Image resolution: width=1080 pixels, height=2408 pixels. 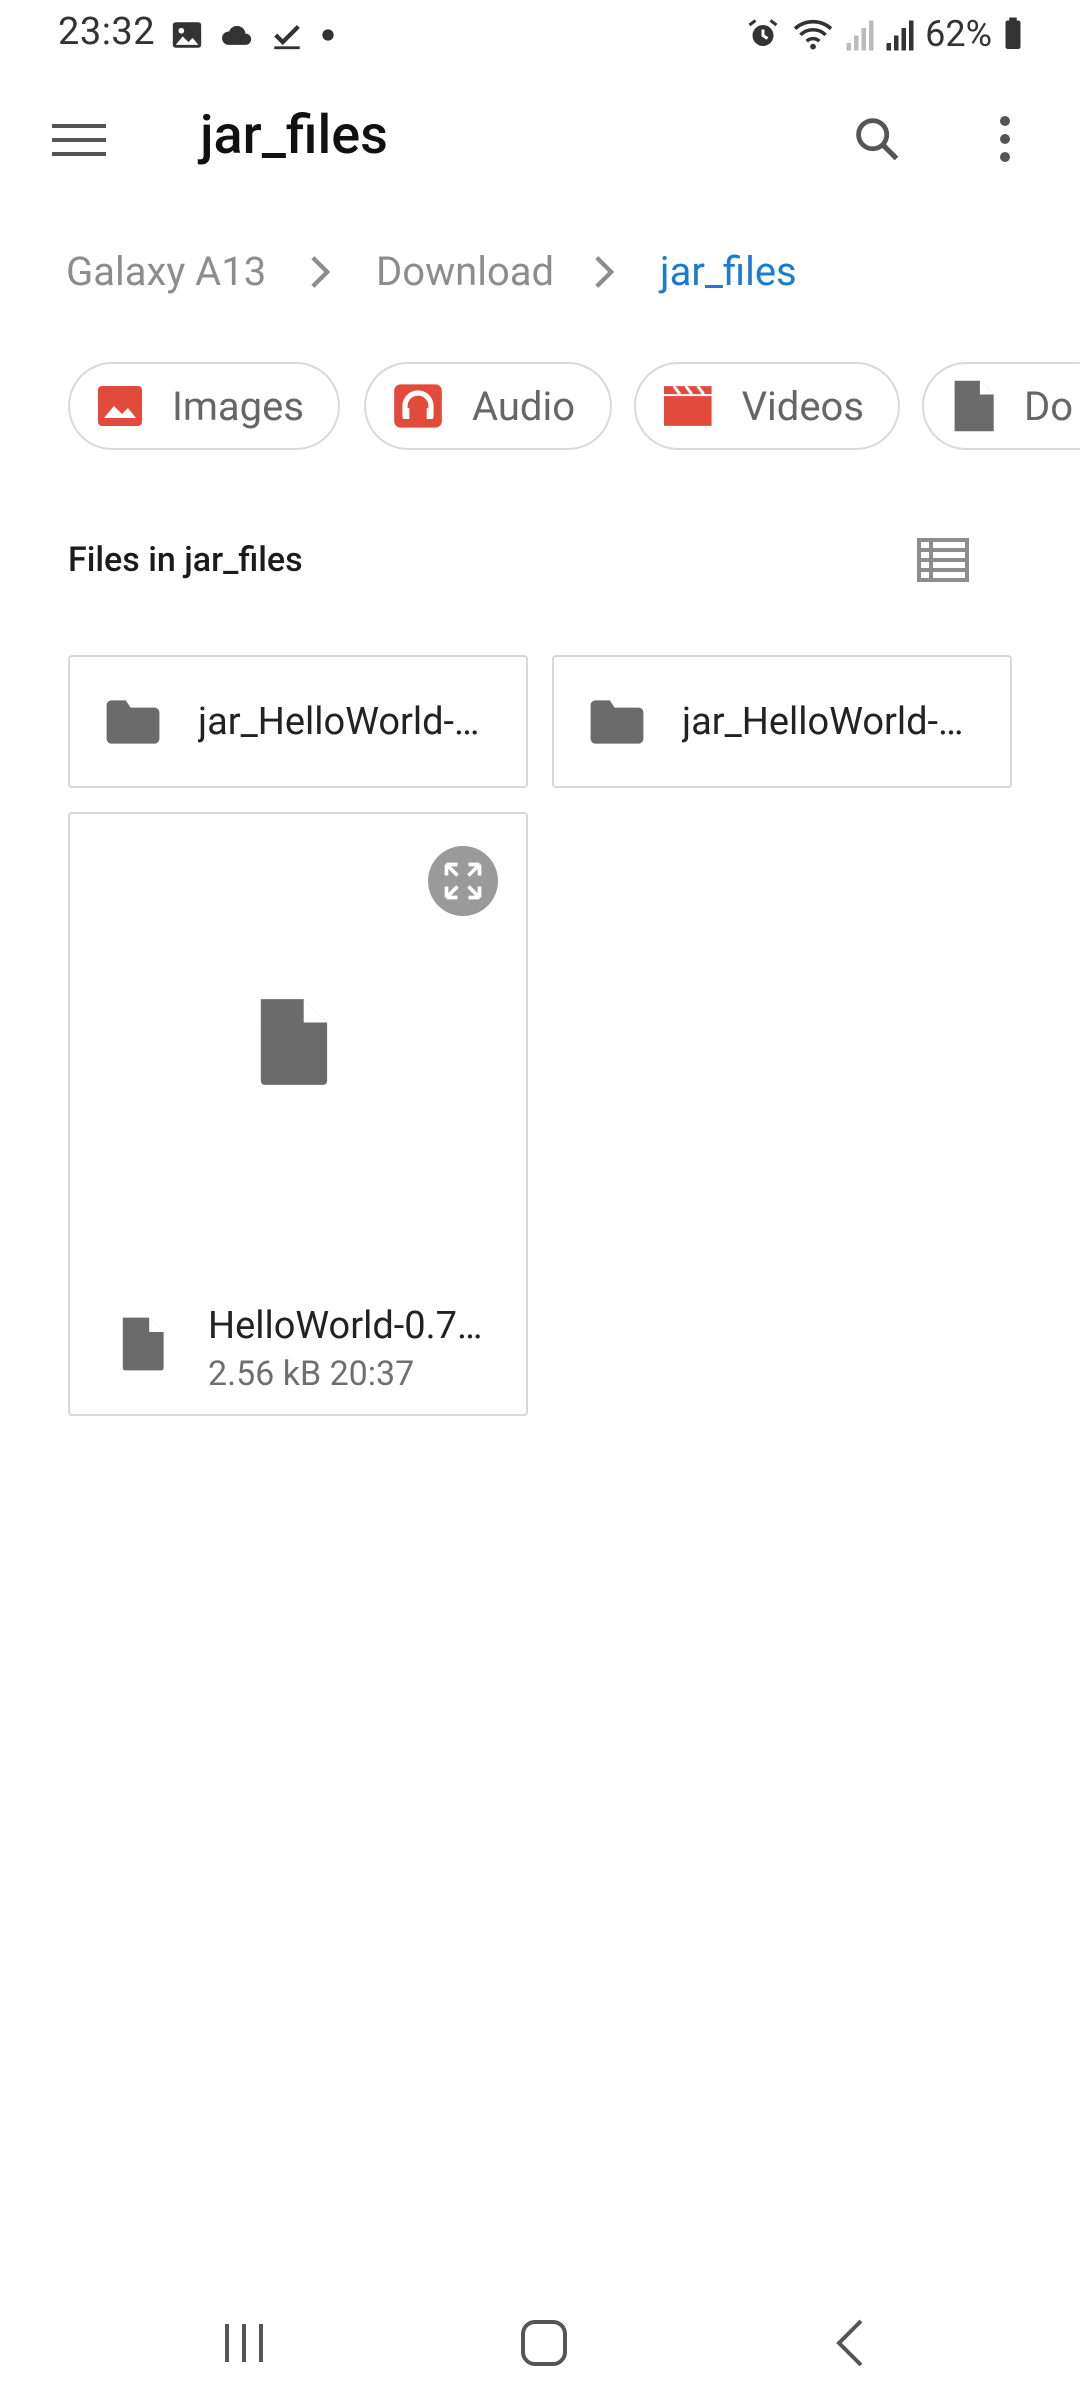 I want to click on alarm-icon, so click(x=763, y=32).